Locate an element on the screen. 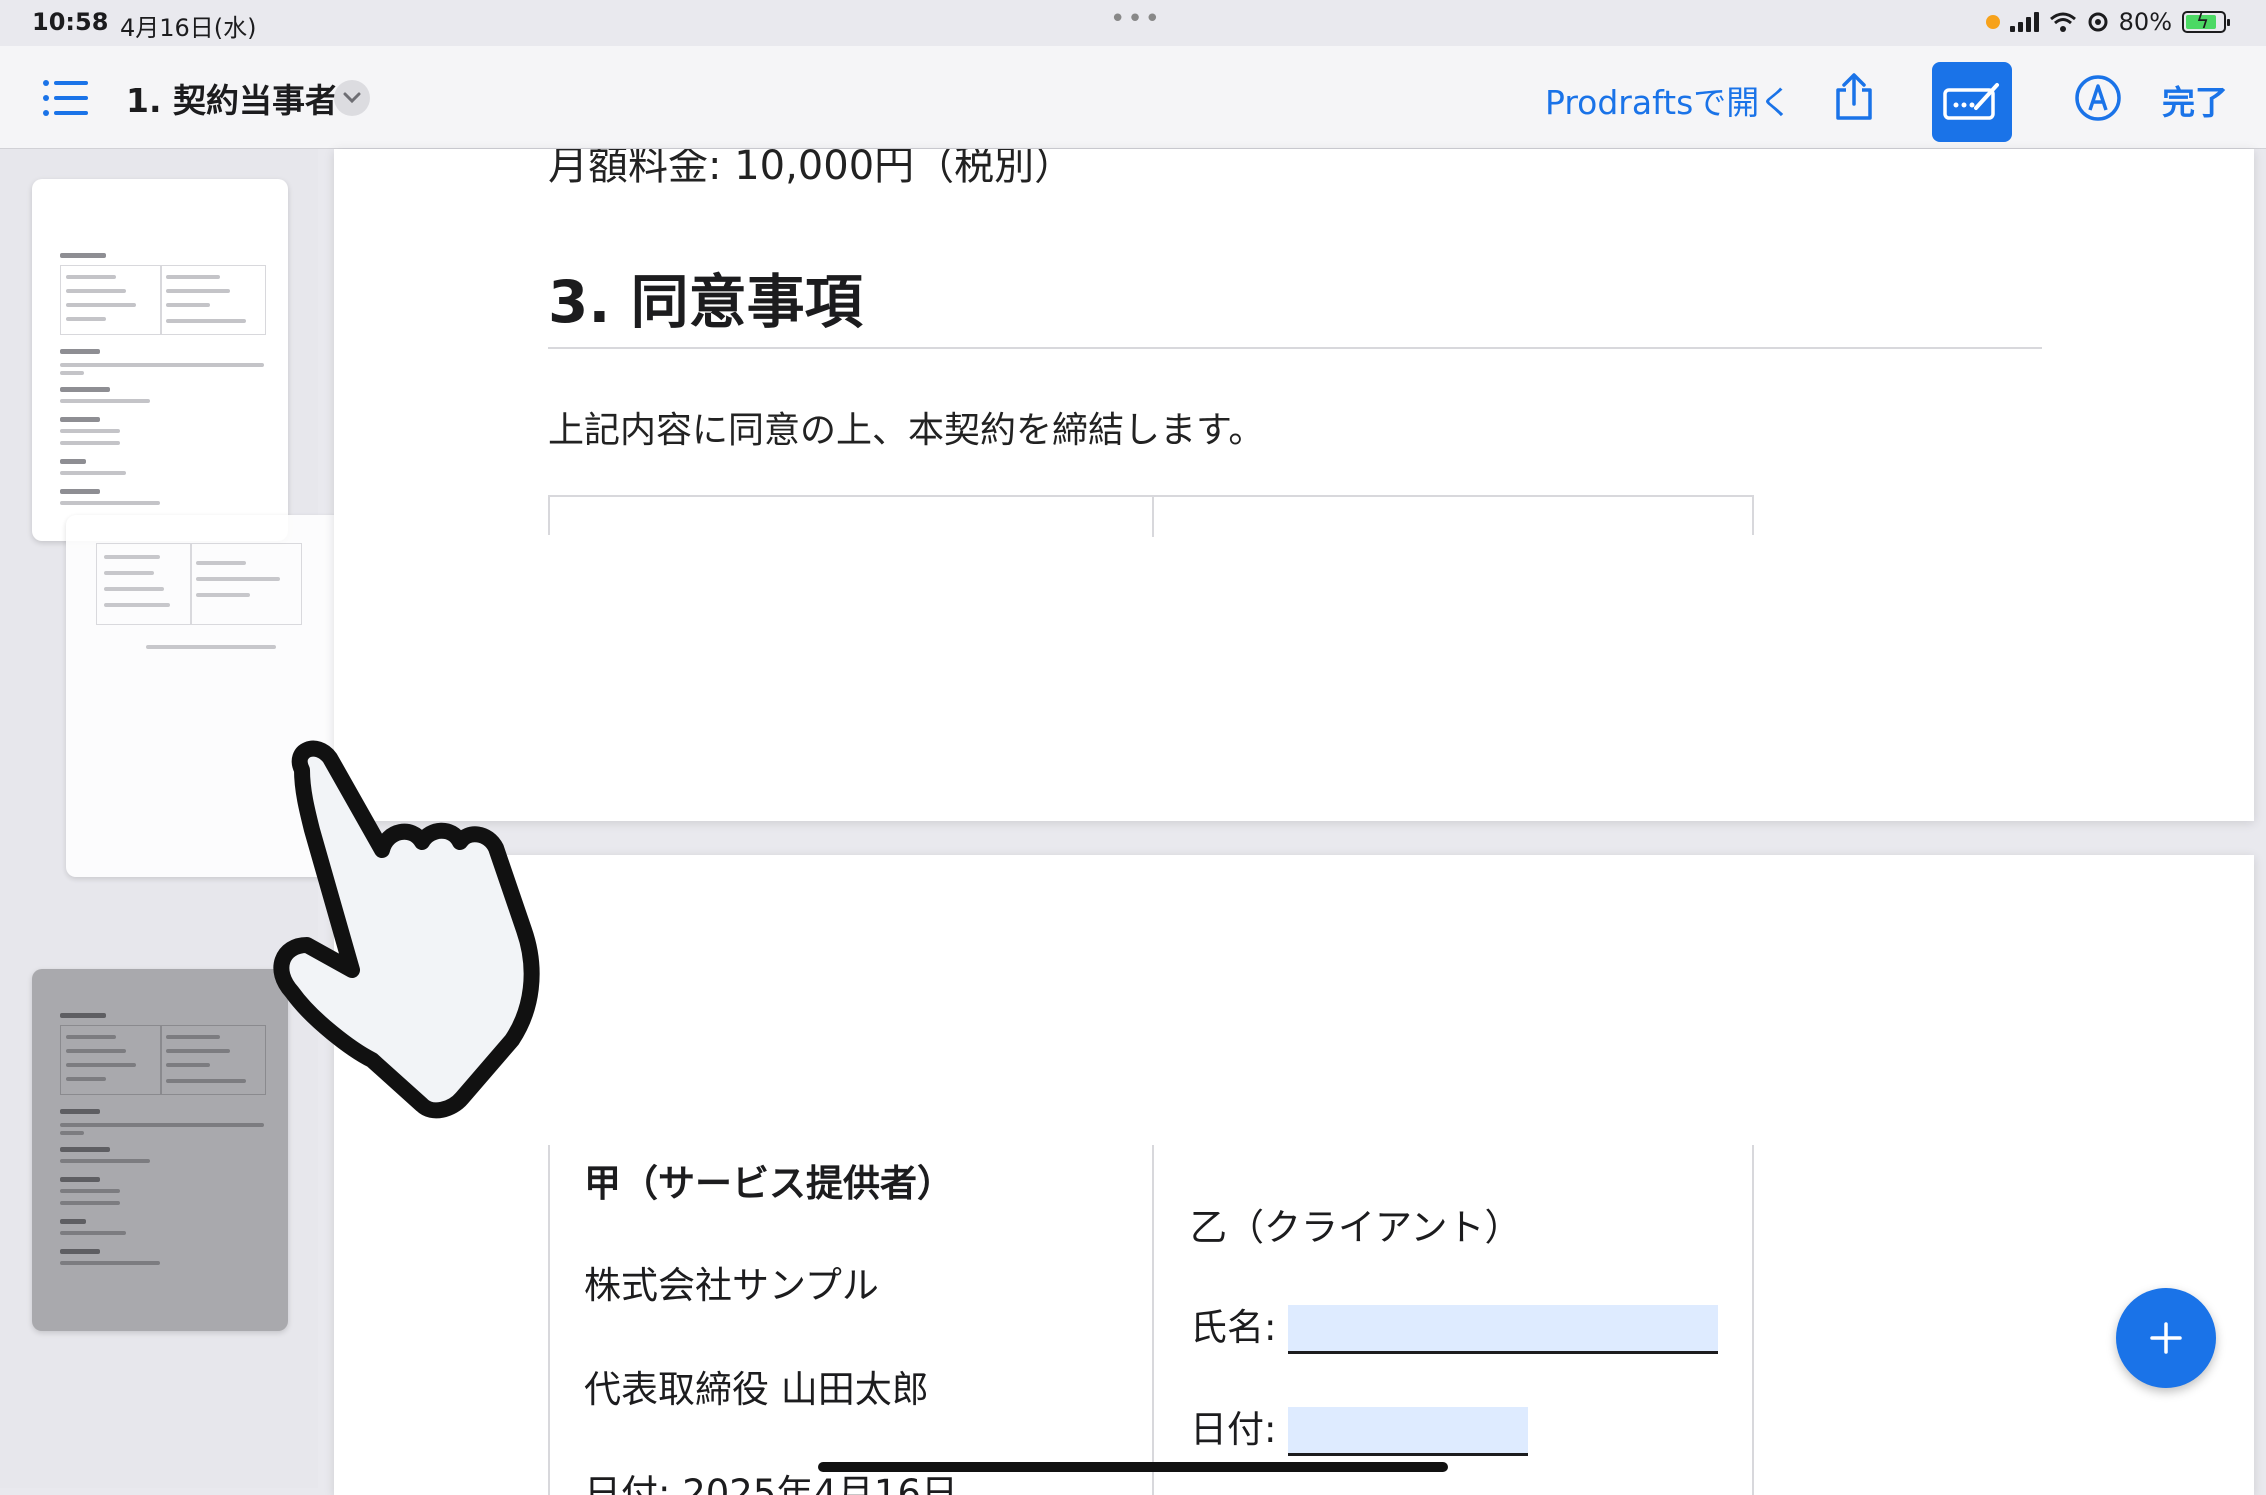  toolbar: 1. 契約当事者 Prodraftsで開く 完了 is located at coordinates (1133, 97).